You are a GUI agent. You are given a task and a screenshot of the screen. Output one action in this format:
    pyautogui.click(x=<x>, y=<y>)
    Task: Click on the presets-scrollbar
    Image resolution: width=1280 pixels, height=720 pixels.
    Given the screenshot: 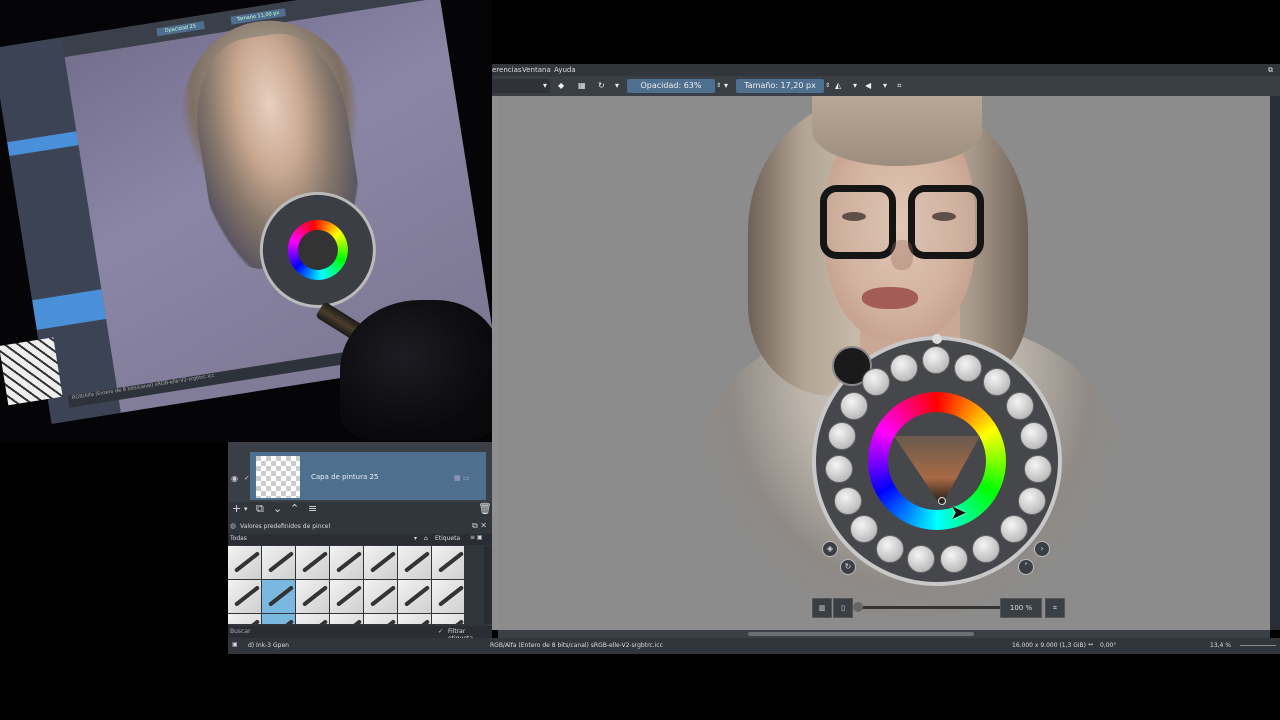 What is the action you would take?
    pyautogui.click(x=488, y=585)
    